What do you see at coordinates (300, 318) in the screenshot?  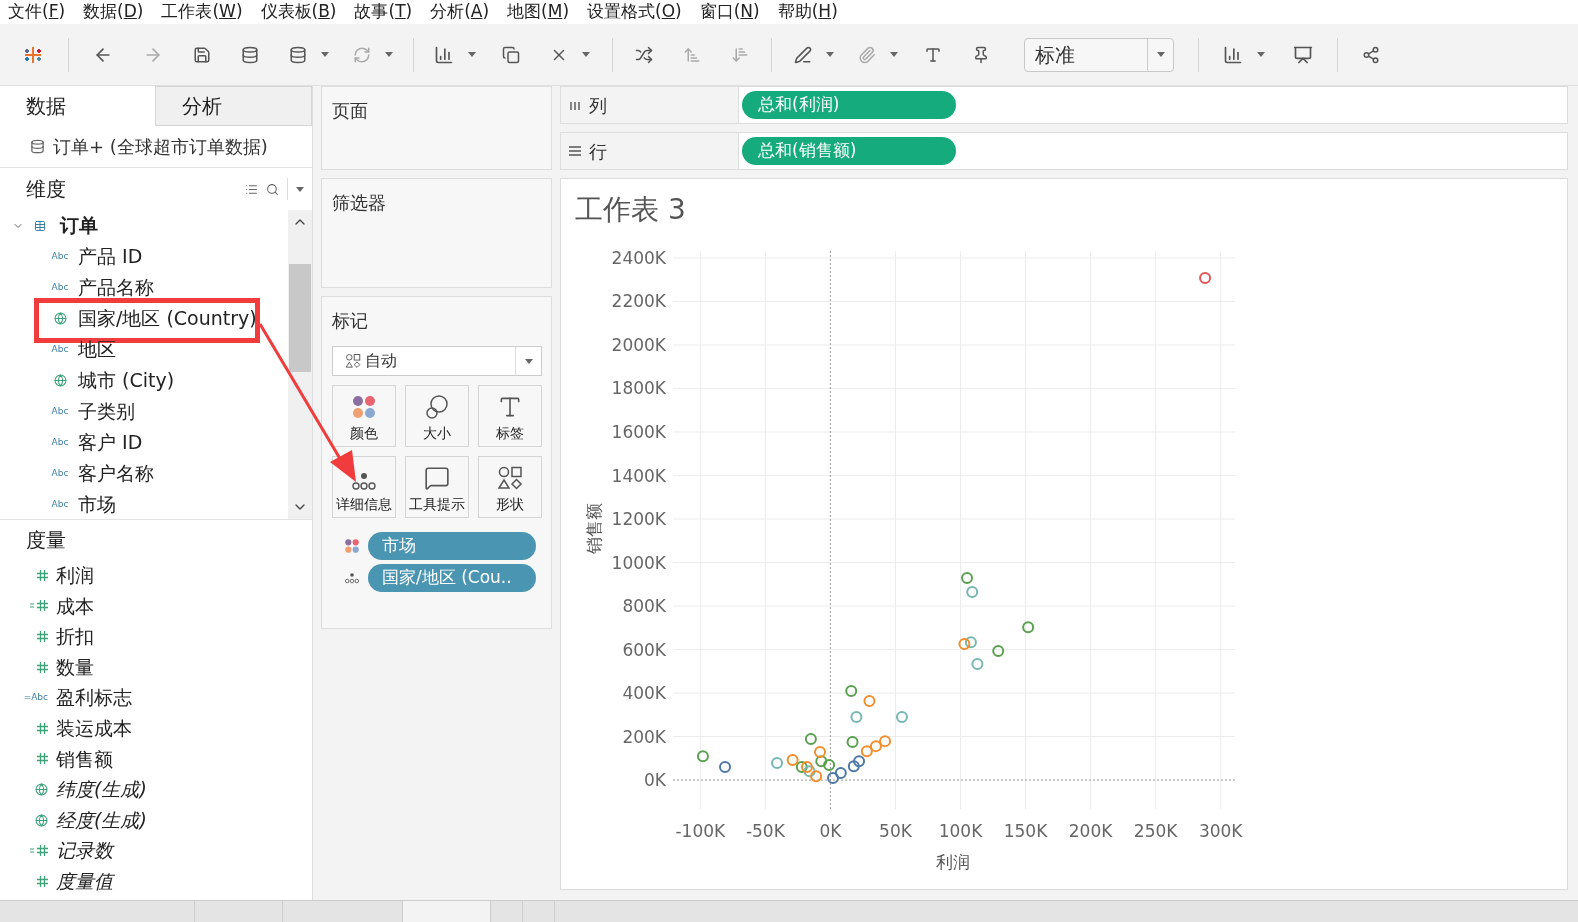 I see `scroll-thumb` at bounding box center [300, 318].